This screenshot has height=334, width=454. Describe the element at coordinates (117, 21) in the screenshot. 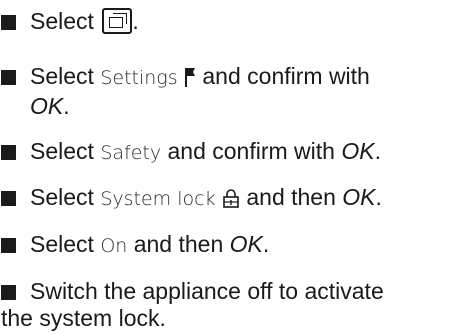

I see `menu-windows-icon` at that location.